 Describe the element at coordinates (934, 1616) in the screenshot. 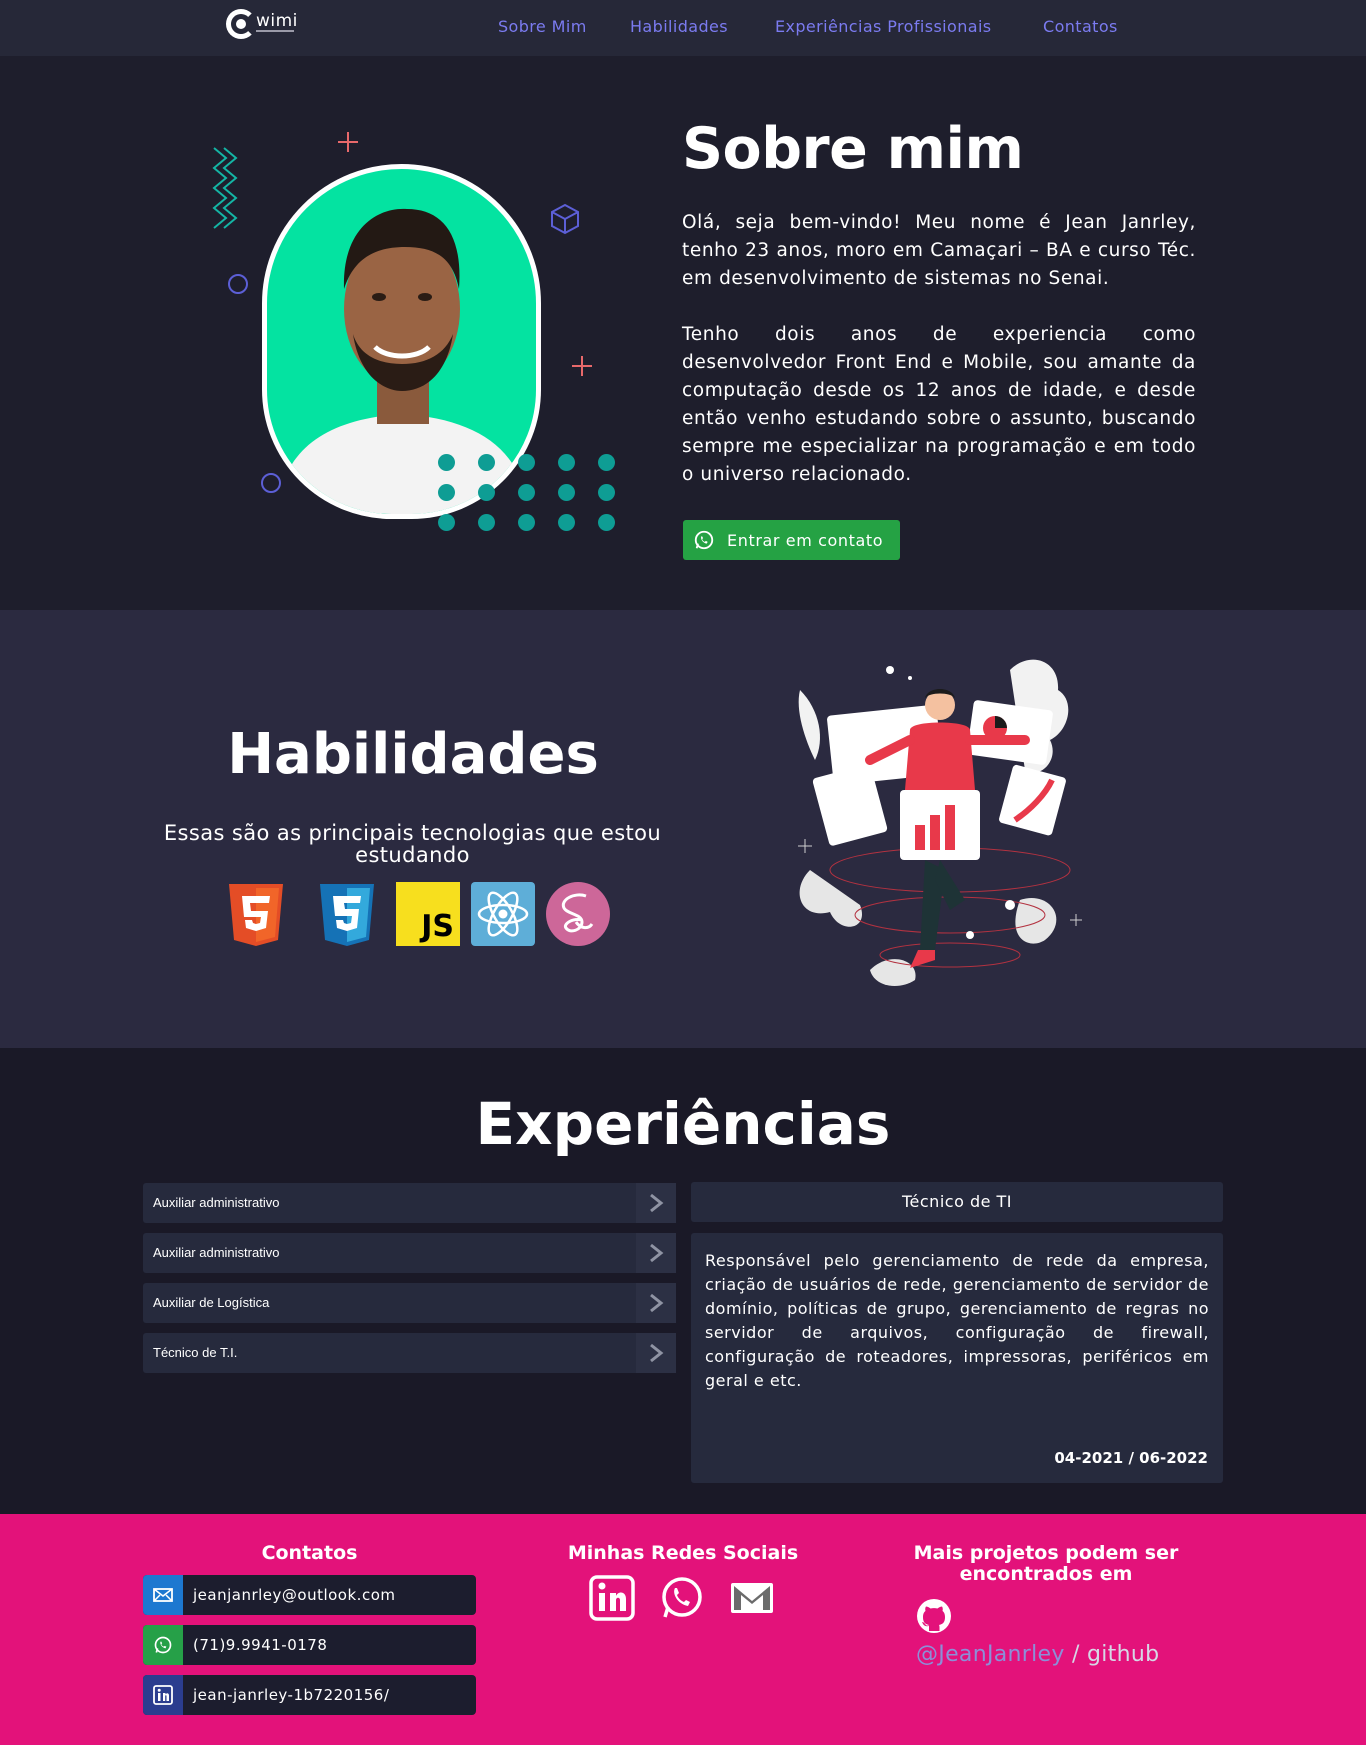

I see `github-icon` at that location.